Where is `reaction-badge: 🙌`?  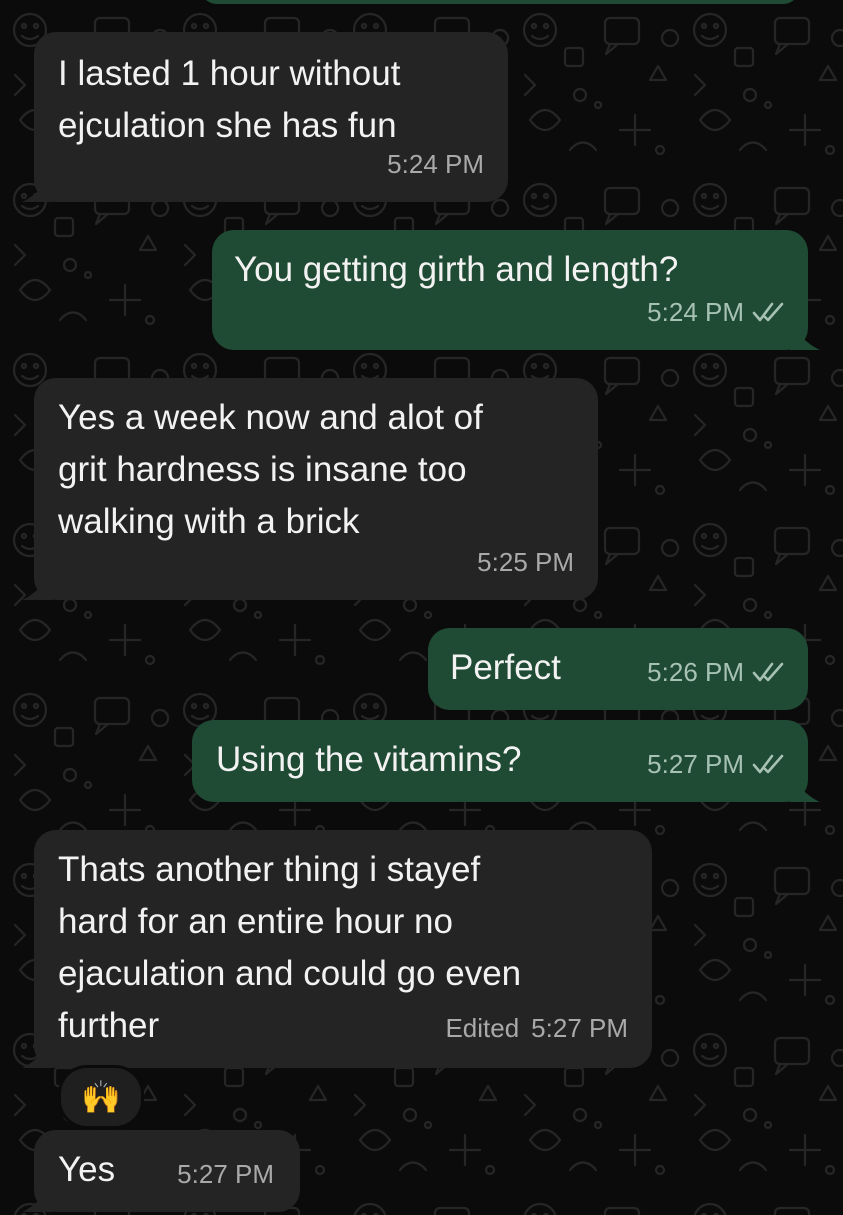
reaction-badge: 🙌 is located at coordinates (101, 1097).